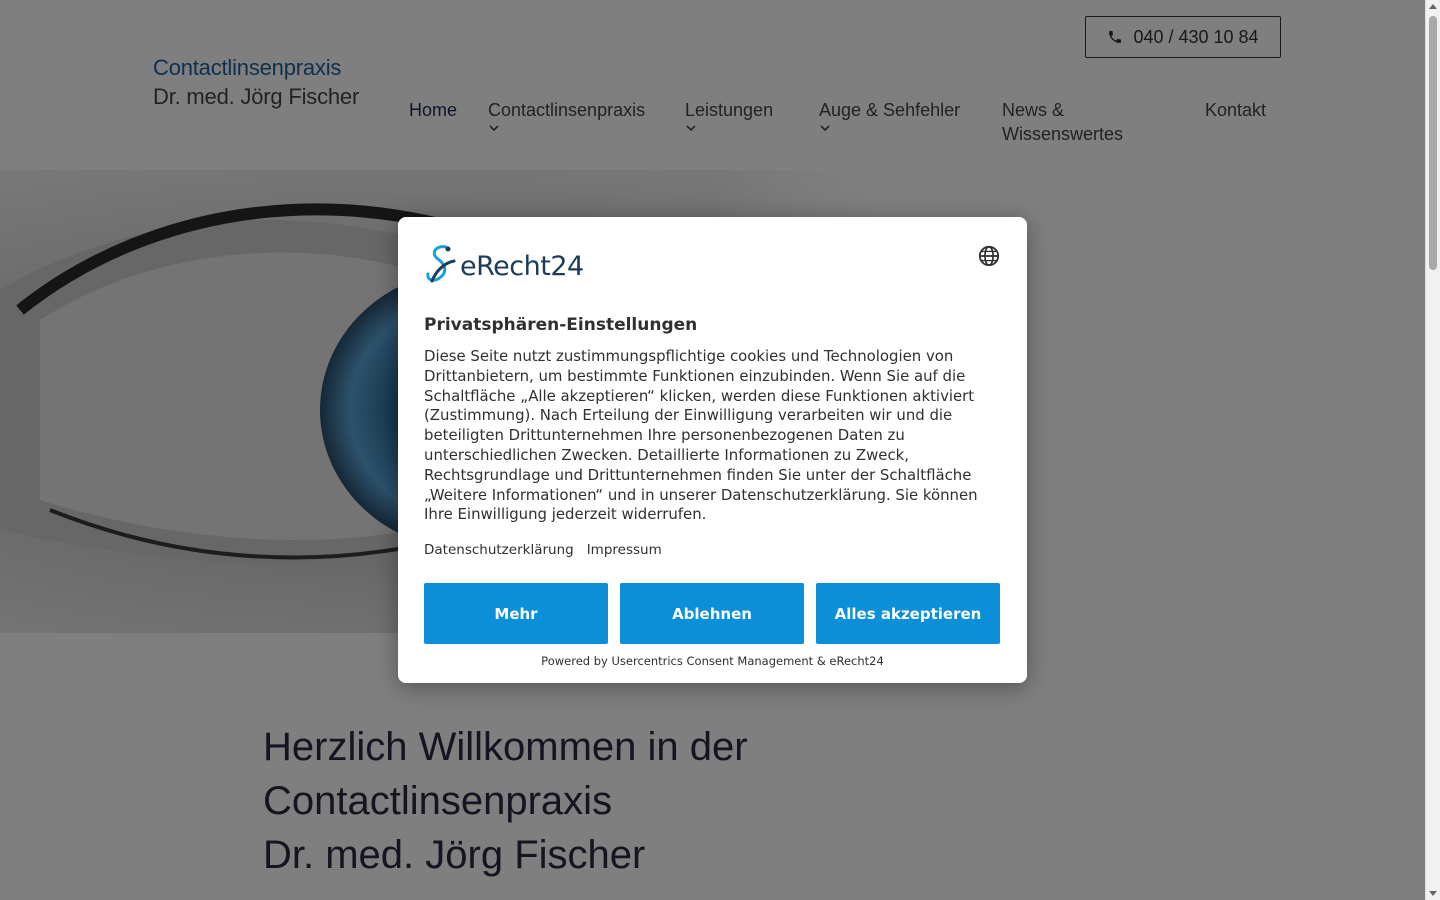 This screenshot has height=900, width=1440. I want to click on language-globe-icon, so click(989, 256).